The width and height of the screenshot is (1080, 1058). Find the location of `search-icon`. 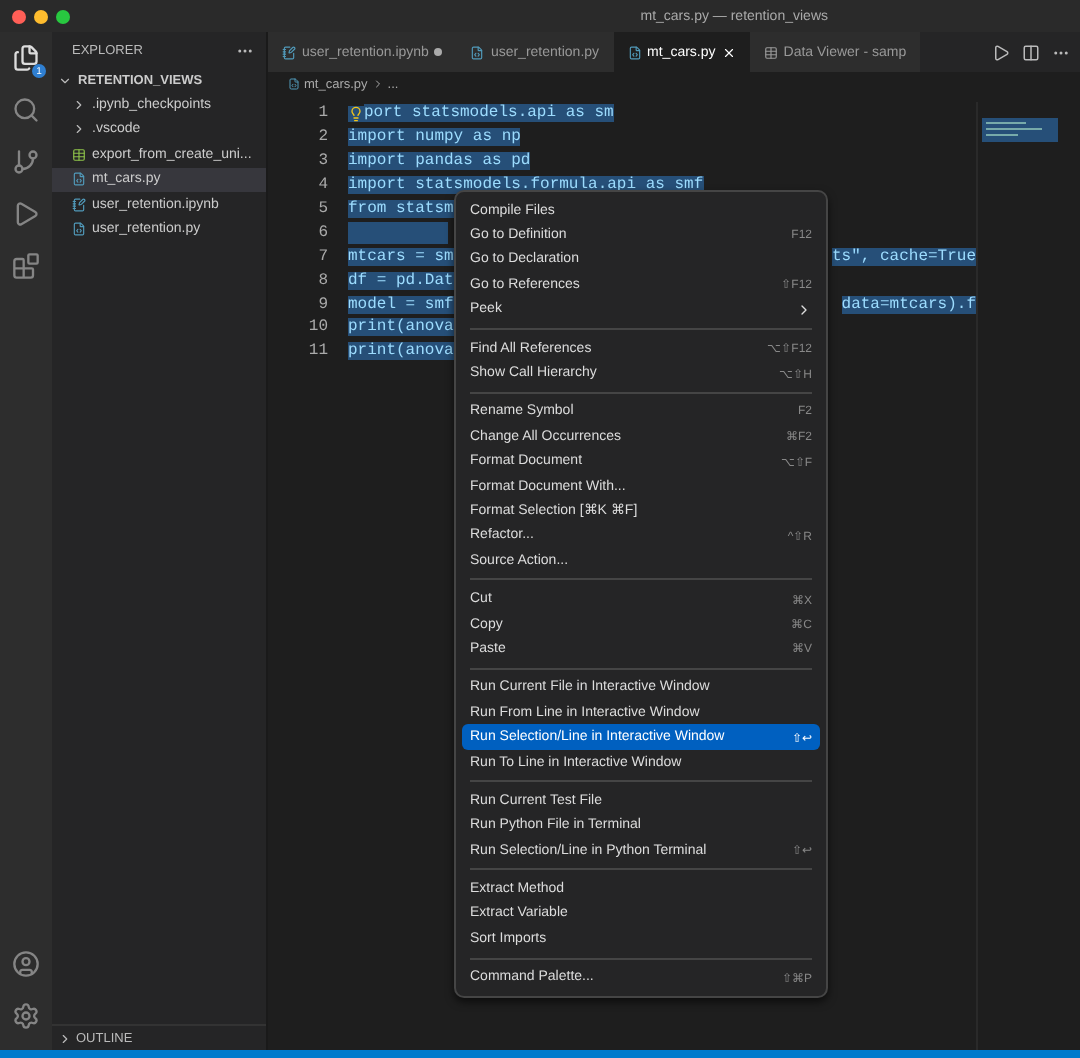

search-icon is located at coordinates (26, 110).